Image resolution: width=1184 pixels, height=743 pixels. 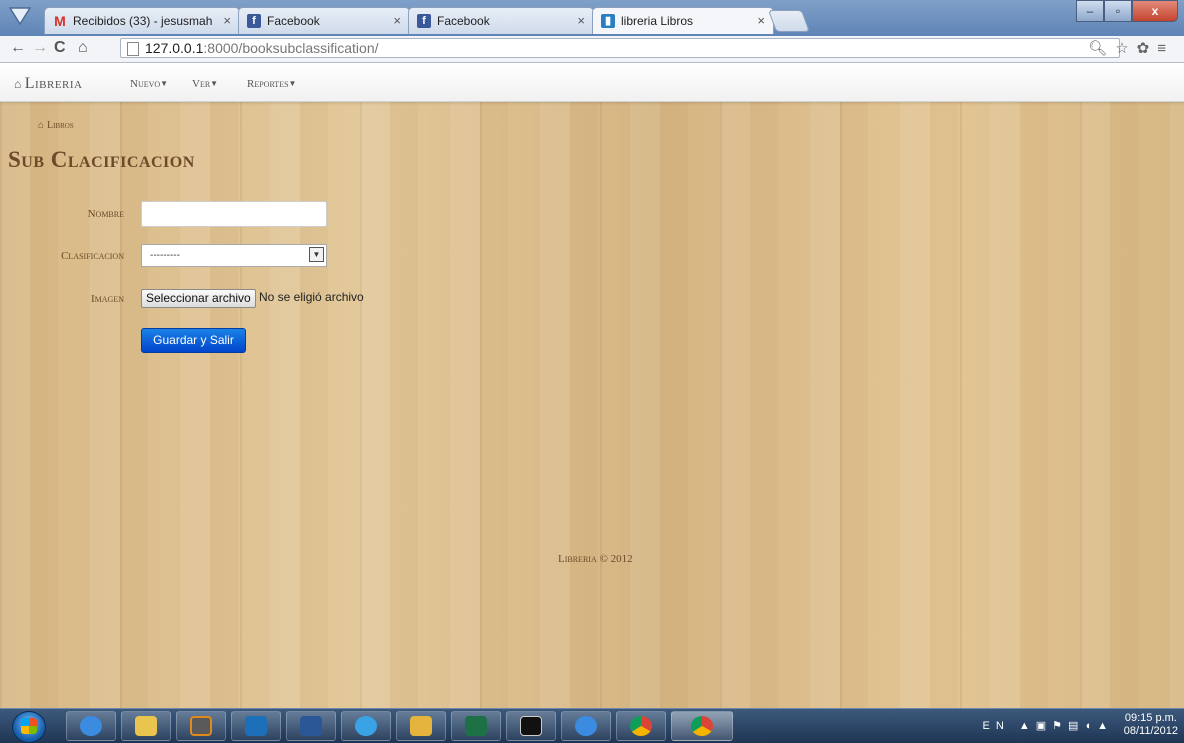 I want to click on start-button, so click(x=29, y=727).